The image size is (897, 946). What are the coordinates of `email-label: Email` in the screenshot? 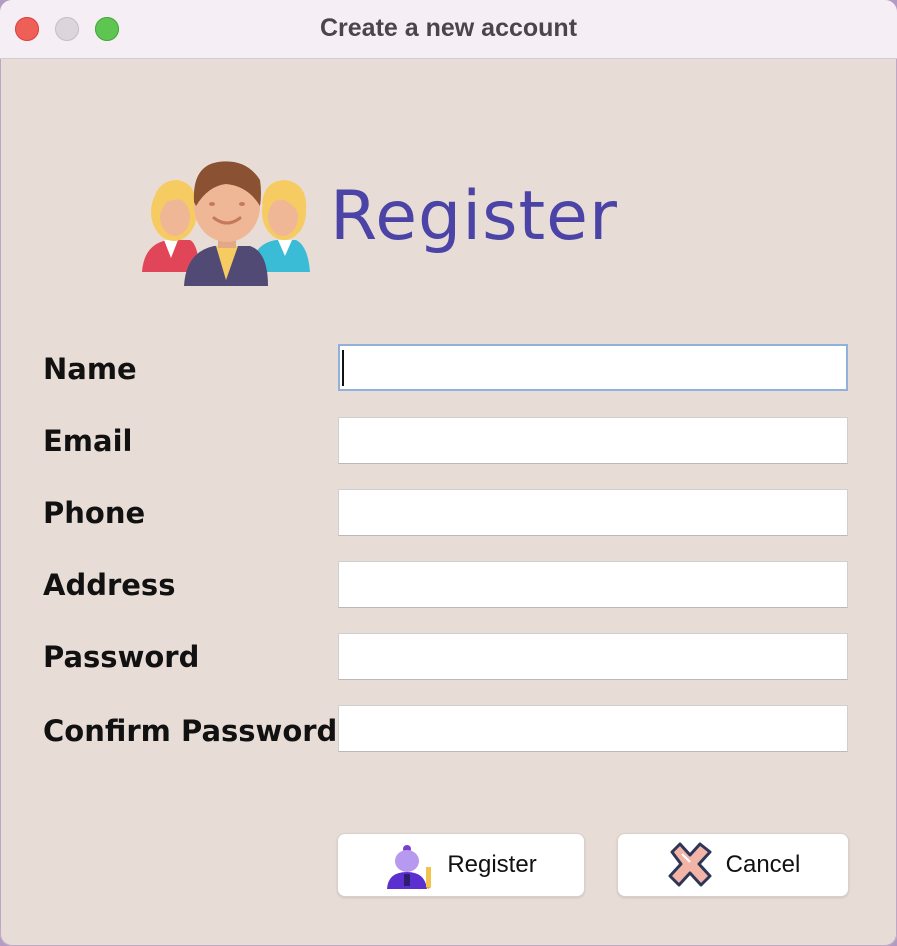 It's located at (88, 441).